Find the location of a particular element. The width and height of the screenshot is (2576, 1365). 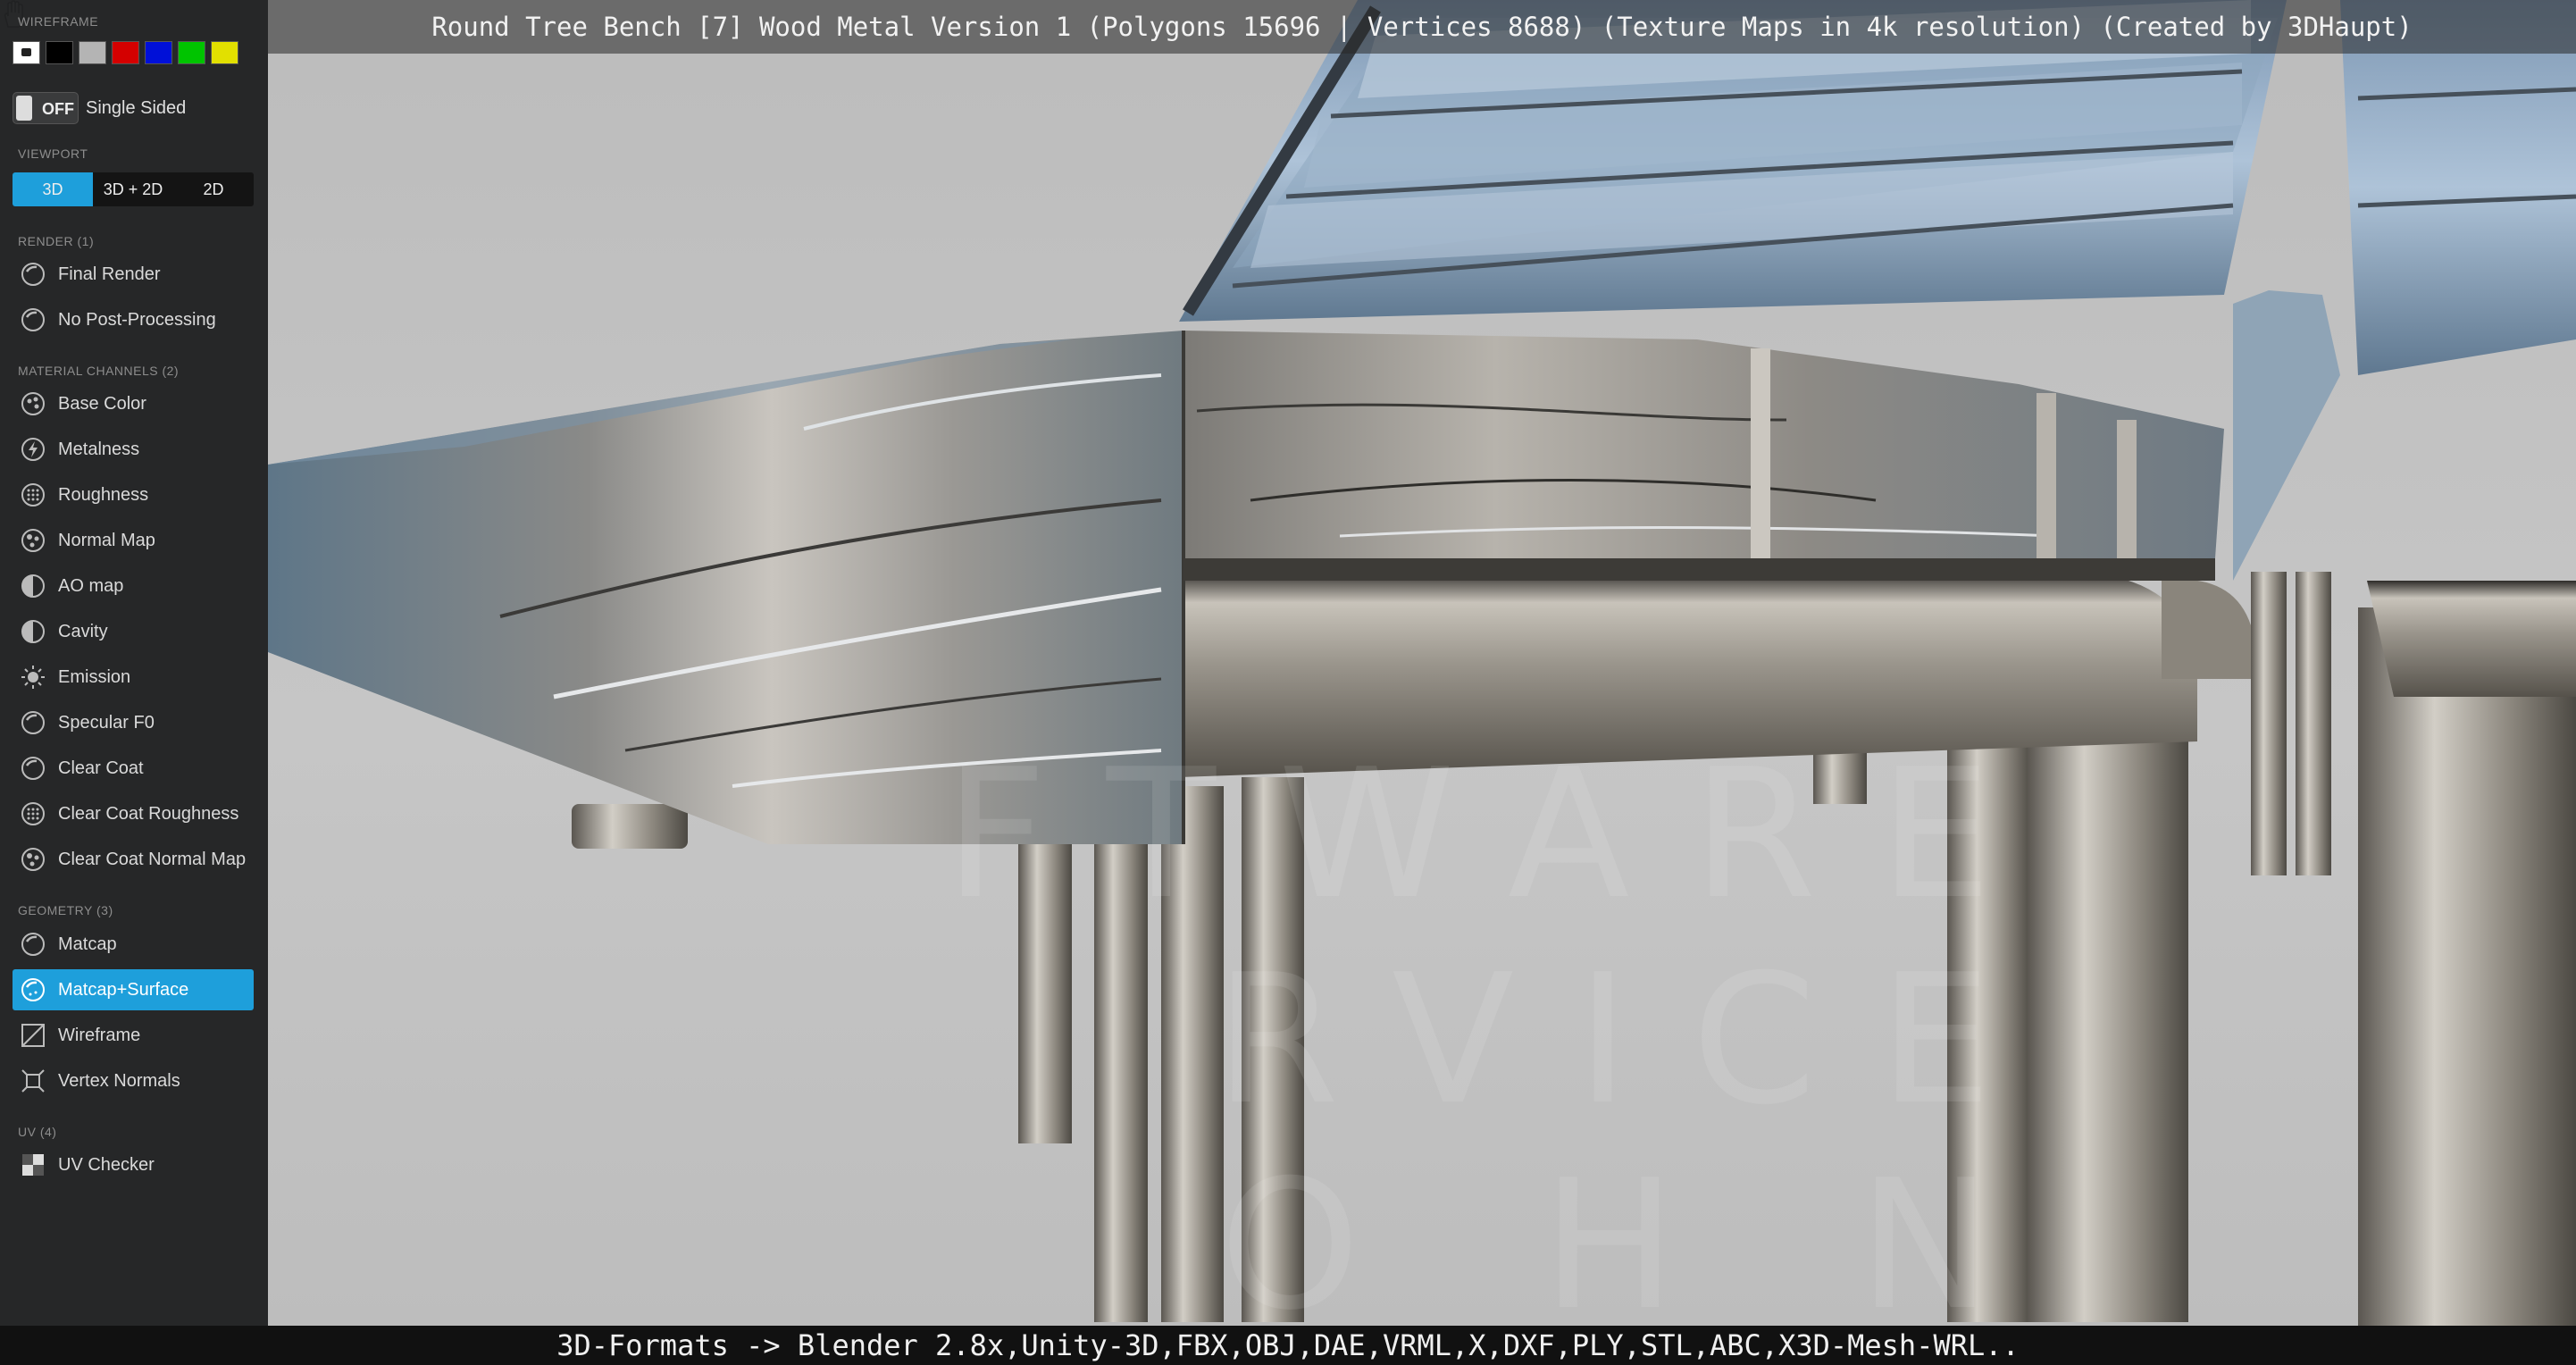

render-section-label: RENDER (1) is located at coordinates (57, 241).